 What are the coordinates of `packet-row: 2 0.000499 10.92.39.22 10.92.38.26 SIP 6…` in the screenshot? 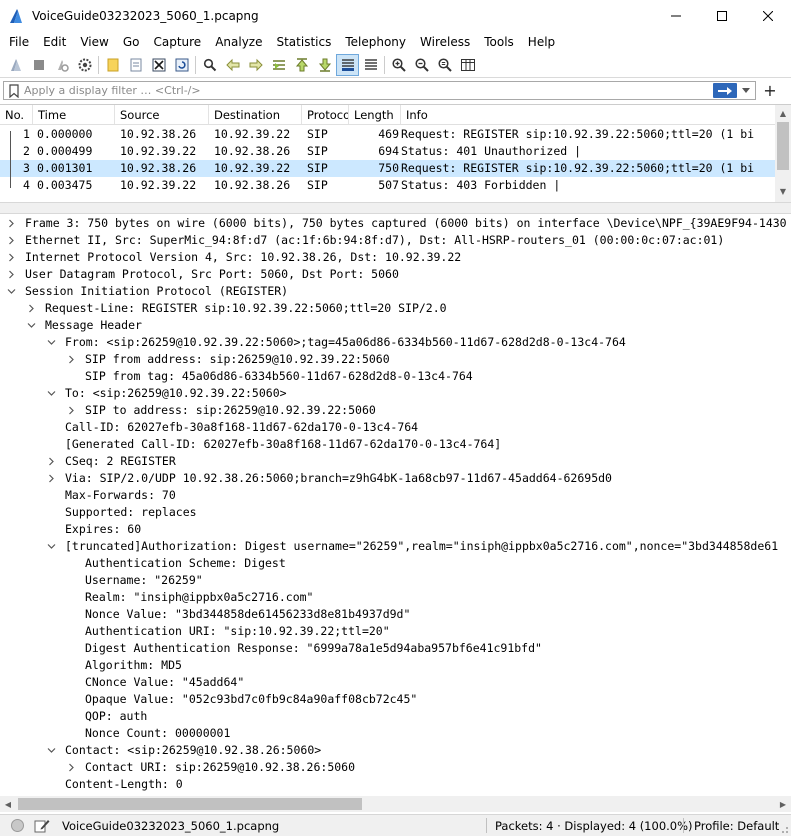 It's located at (387, 151).